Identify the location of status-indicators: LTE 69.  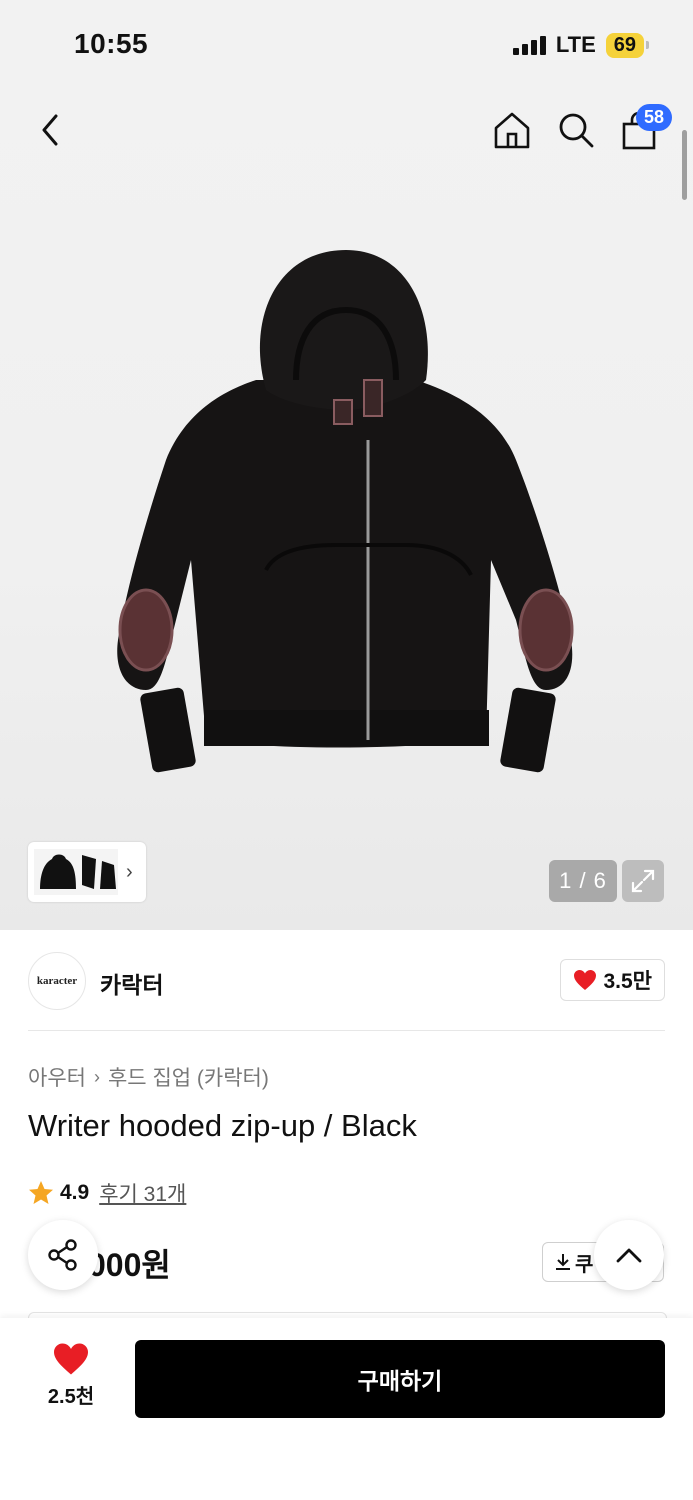
(580, 45).